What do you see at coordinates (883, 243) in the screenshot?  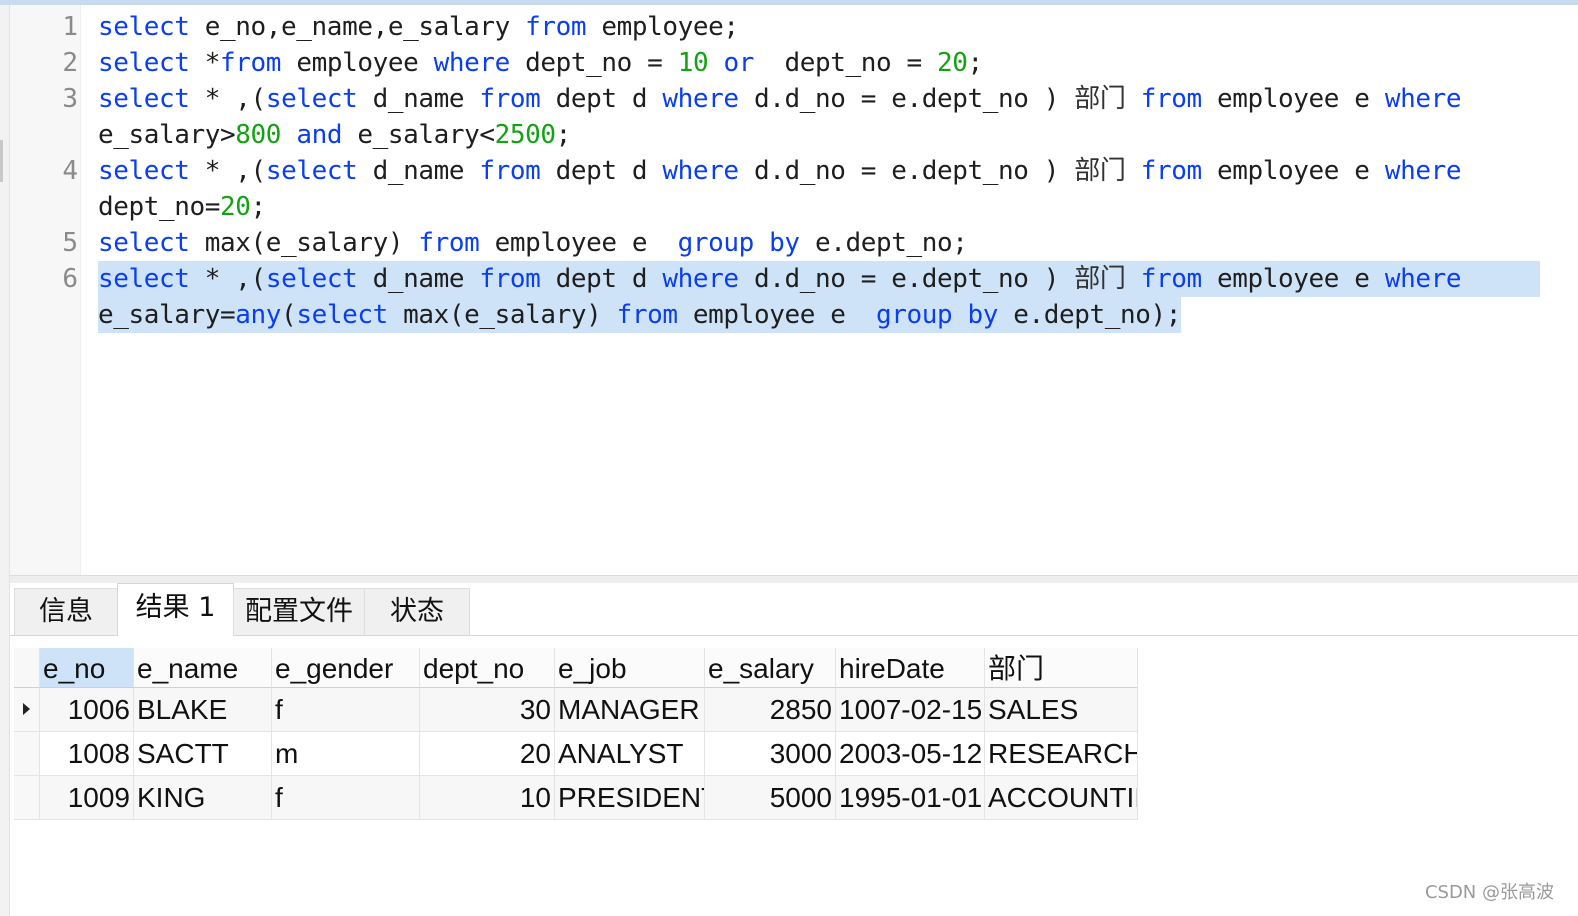 I see `sql-text: e.dept_no;` at bounding box center [883, 243].